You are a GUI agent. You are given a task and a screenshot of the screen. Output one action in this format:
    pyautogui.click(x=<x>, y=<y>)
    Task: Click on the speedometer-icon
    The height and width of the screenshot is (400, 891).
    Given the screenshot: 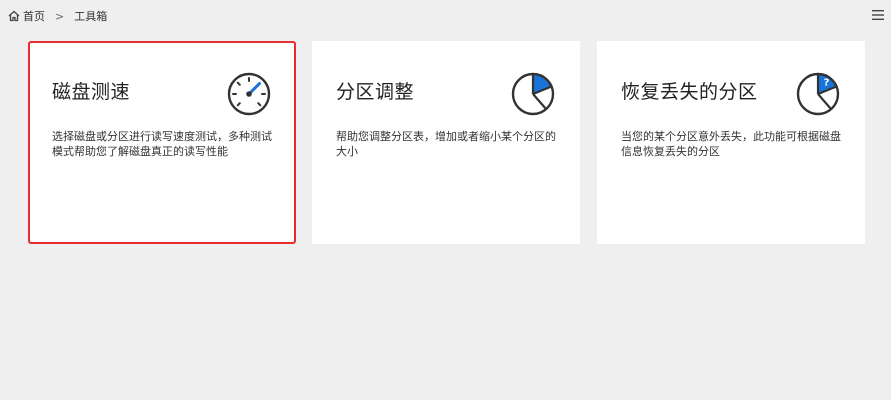 What is the action you would take?
    pyautogui.click(x=249, y=94)
    